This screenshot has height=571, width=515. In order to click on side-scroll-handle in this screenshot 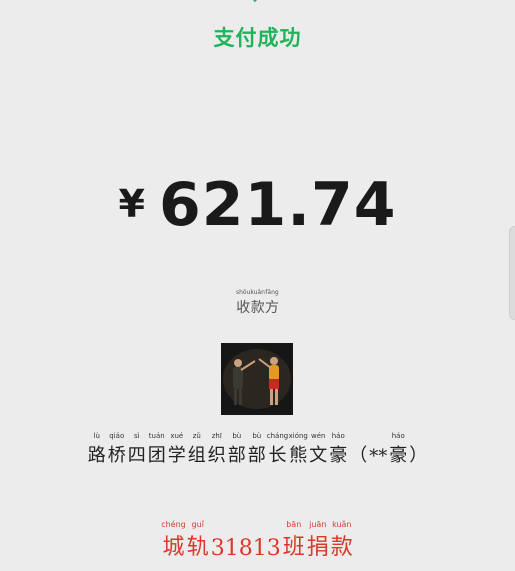, I will do `click(512, 273)`.